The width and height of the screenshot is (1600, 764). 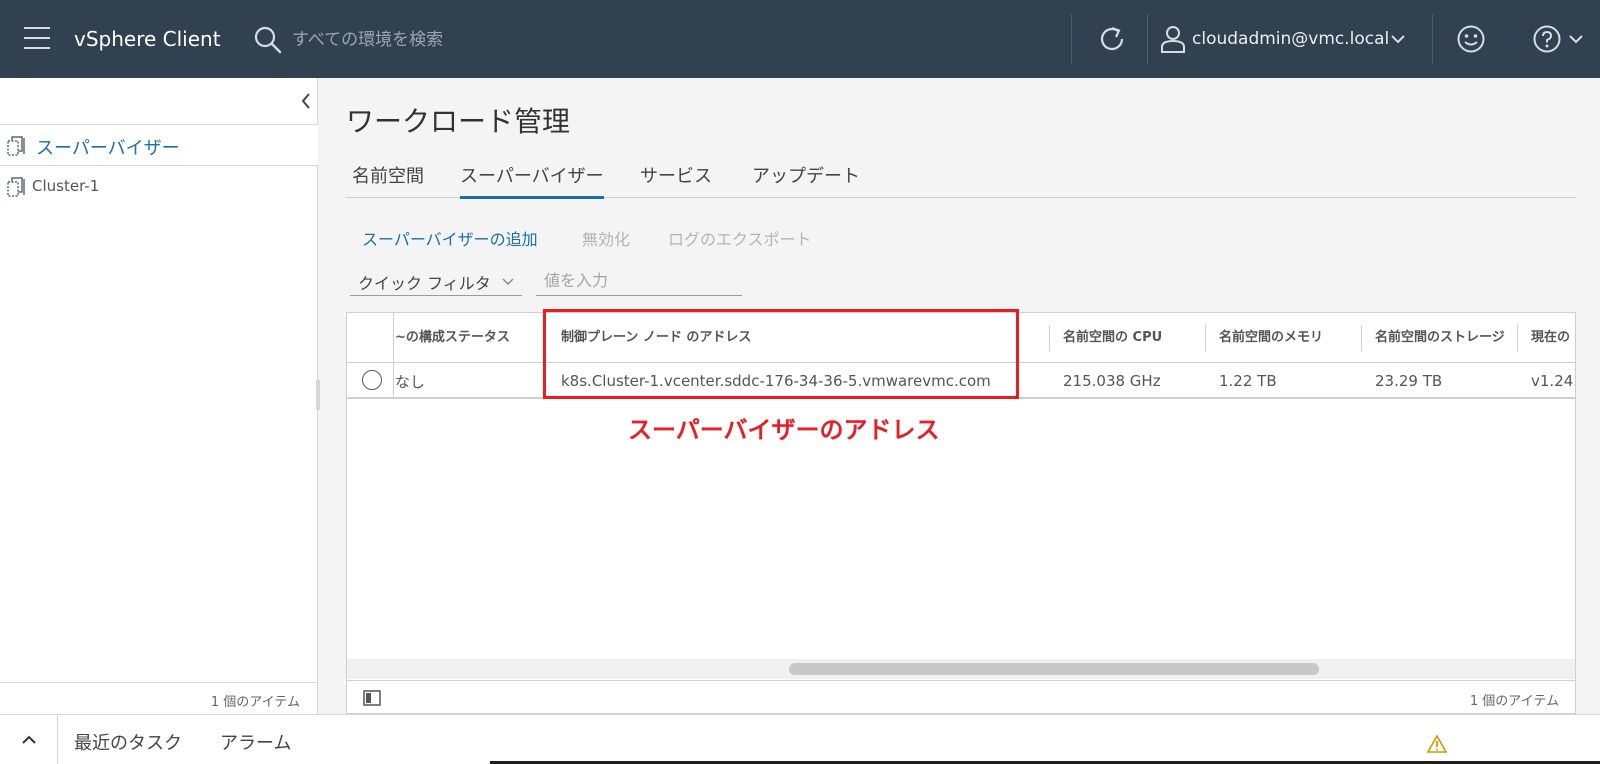 What do you see at coordinates (458, 121) in the screenshot?
I see `page-title: ワークロード管理` at bounding box center [458, 121].